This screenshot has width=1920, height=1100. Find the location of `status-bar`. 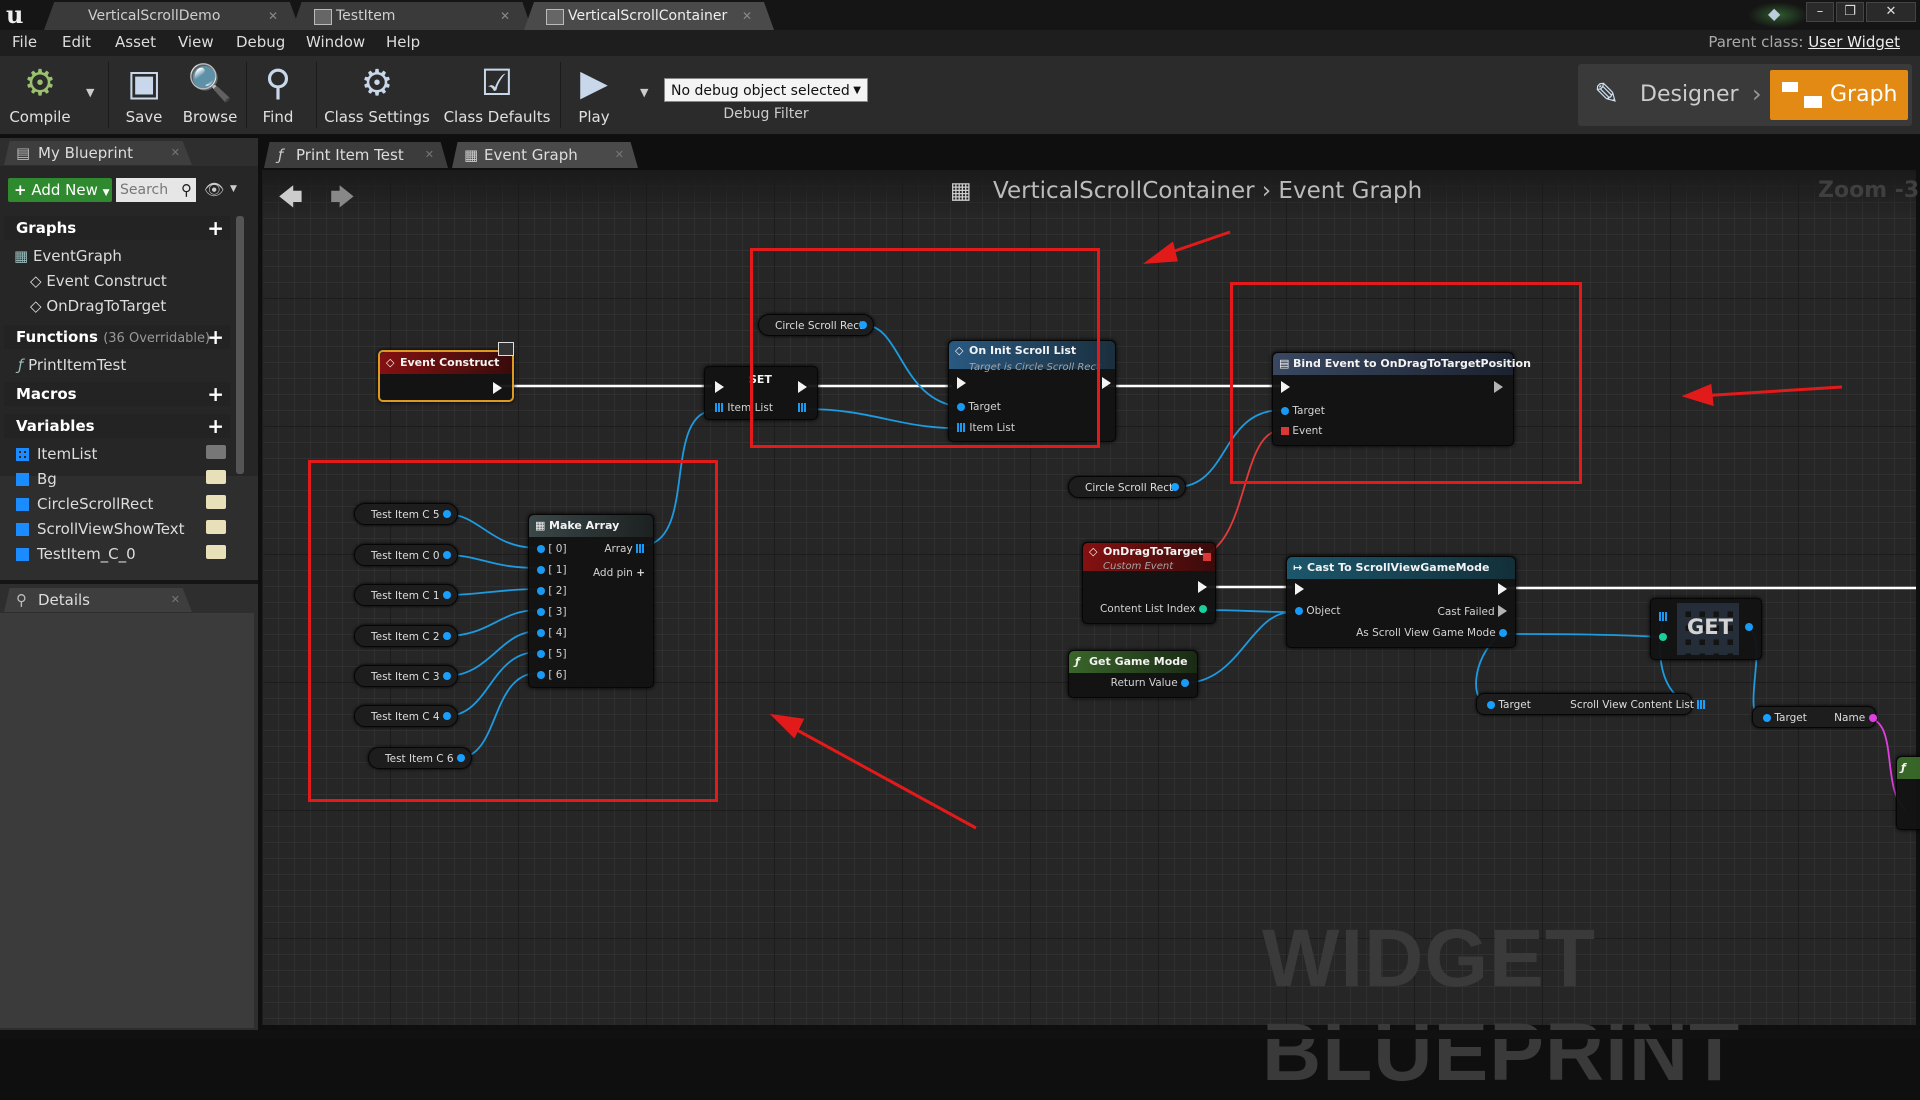

status-bar is located at coordinates (960, 1034).